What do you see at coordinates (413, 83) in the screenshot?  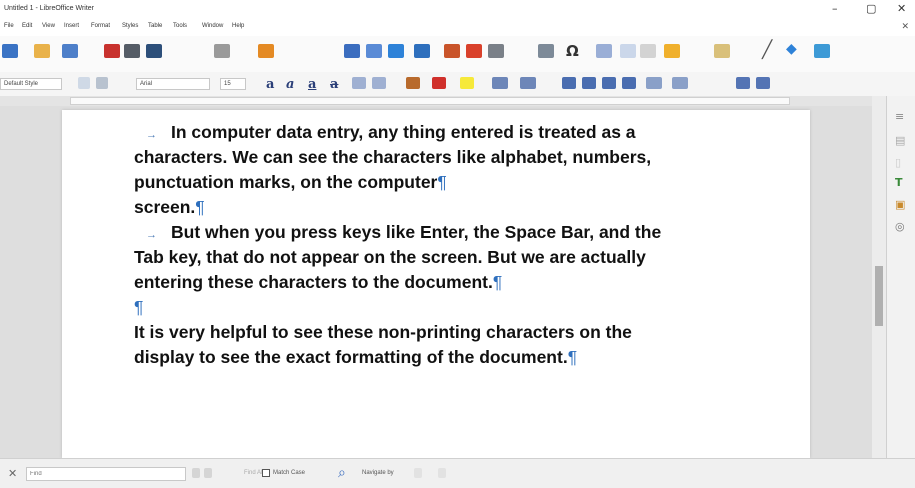 I see `clear-formatting-icon` at bounding box center [413, 83].